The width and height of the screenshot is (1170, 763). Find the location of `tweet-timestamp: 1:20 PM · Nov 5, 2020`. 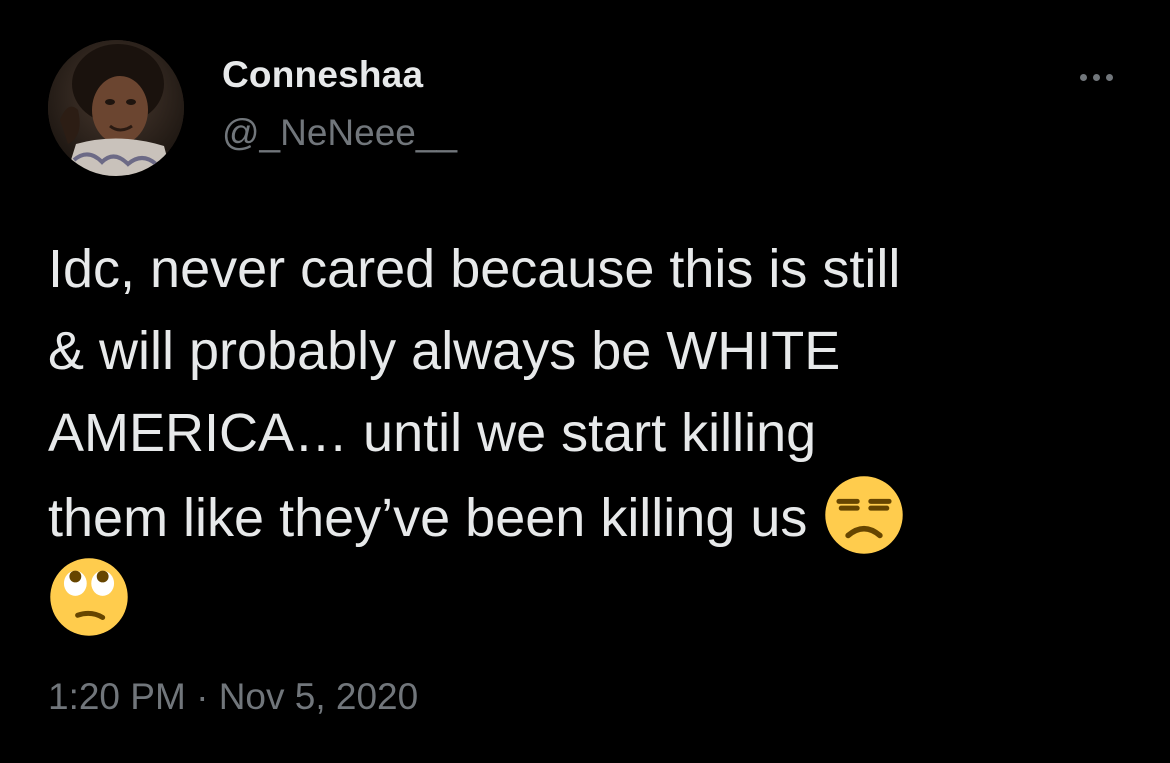

tweet-timestamp: 1:20 PM · Nov 5, 2020 is located at coordinates (233, 697).